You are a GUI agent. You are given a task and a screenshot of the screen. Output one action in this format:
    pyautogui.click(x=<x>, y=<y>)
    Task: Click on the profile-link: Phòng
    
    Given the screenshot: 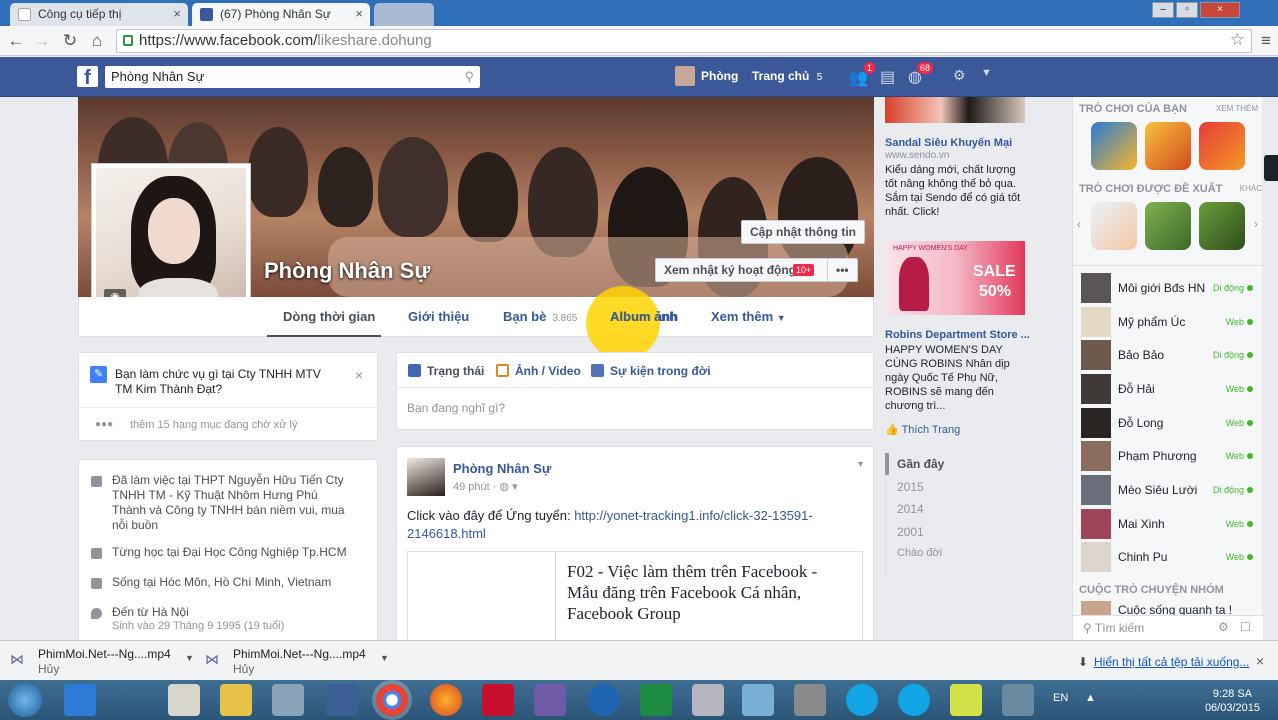 What is the action you would take?
    pyautogui.click(x=719, y=76)
    